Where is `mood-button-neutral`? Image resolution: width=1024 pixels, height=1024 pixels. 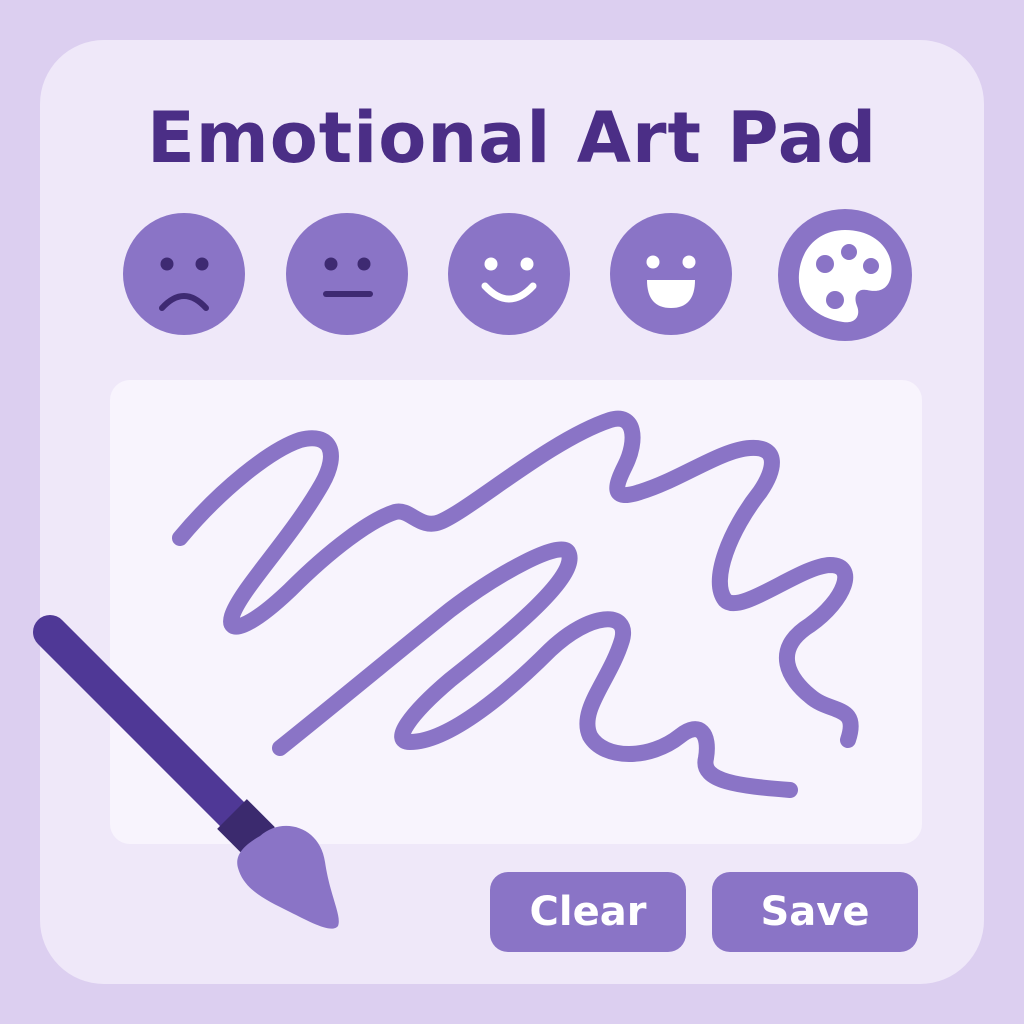
mood-button-neutral is located at coordinates (347, 274).